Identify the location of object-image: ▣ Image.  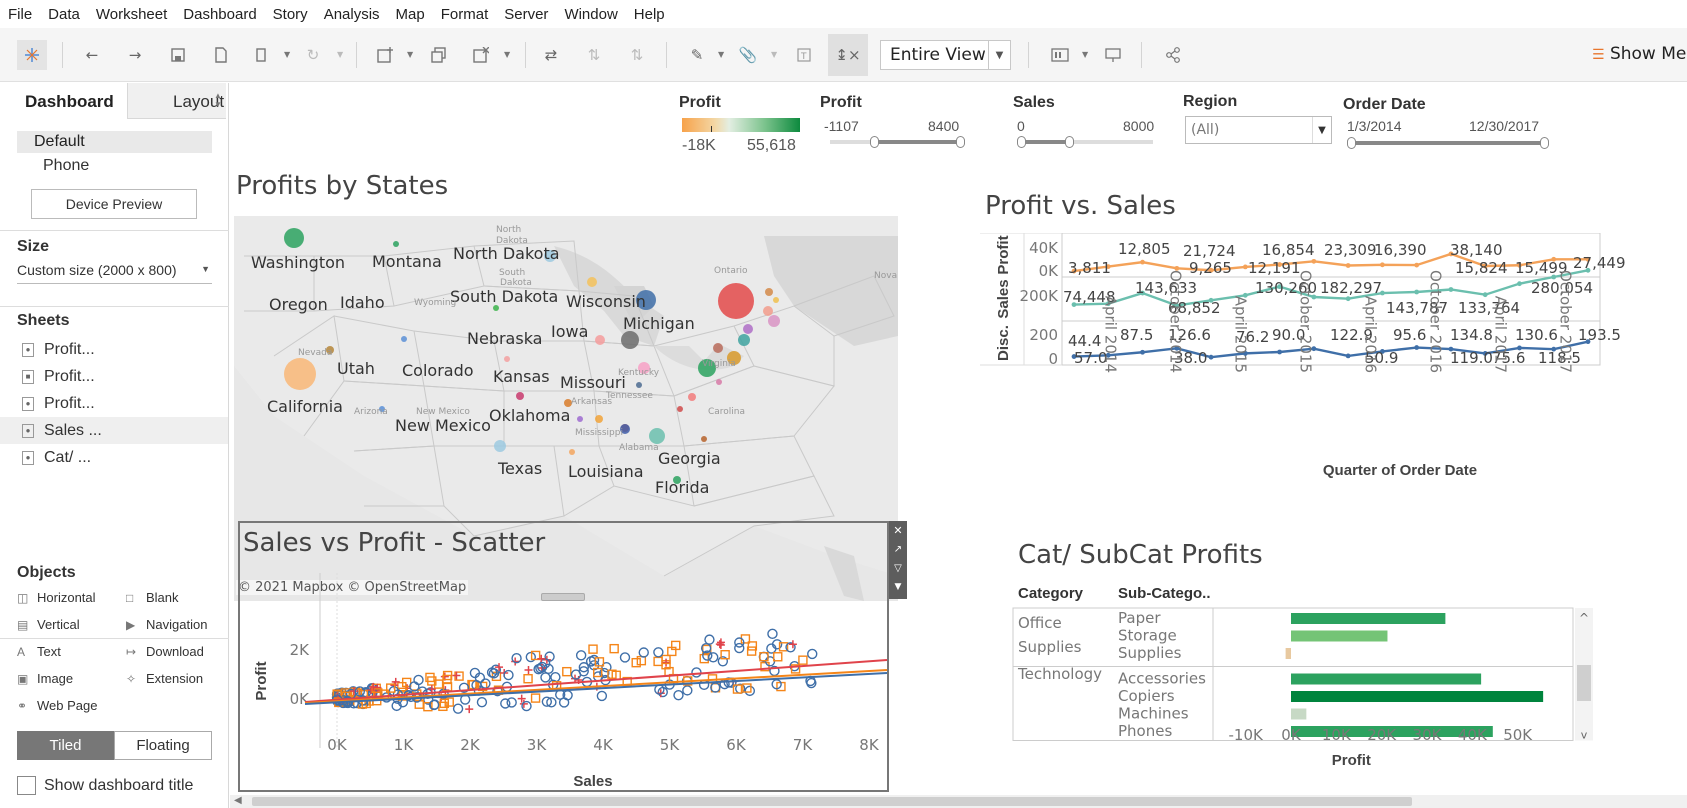
(45, 678).